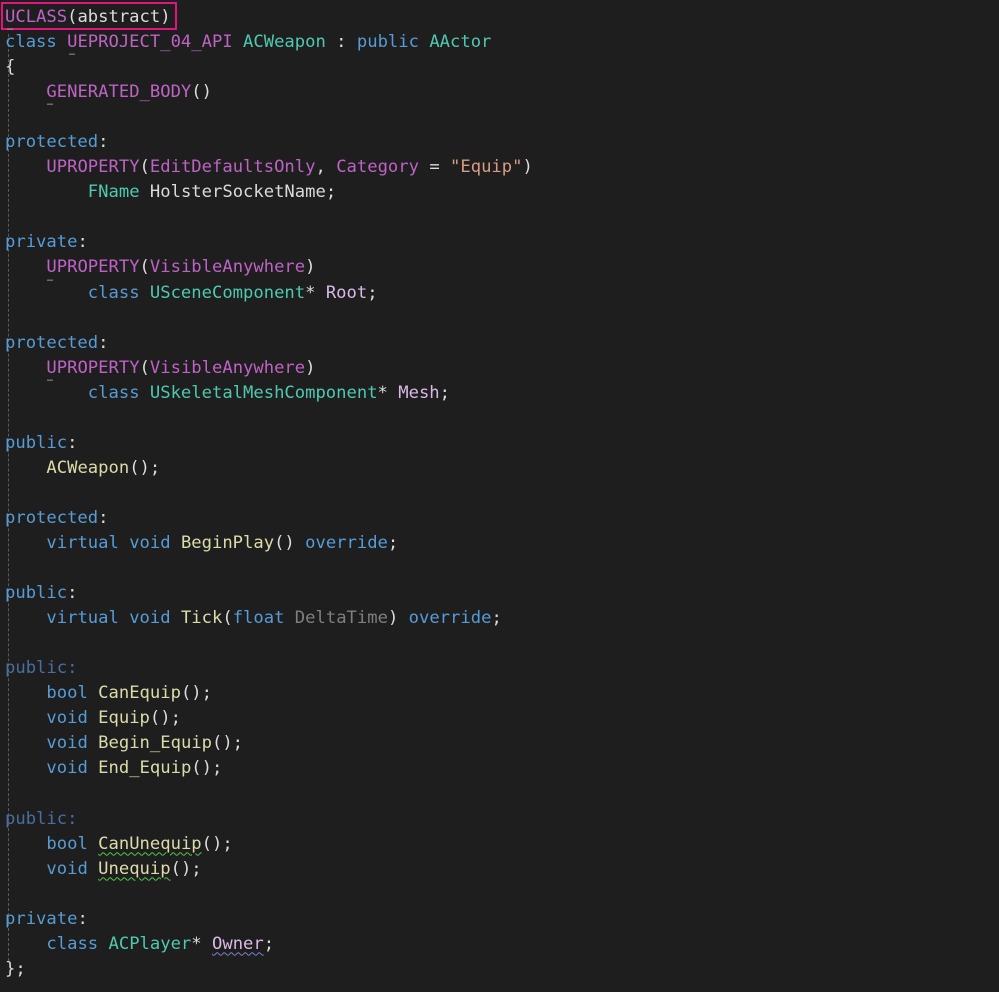  What do you see at coordinates (502, 743) in the screenshot?
I see `code-line: void Begin_Equip();` at bounding box center [502, 743].